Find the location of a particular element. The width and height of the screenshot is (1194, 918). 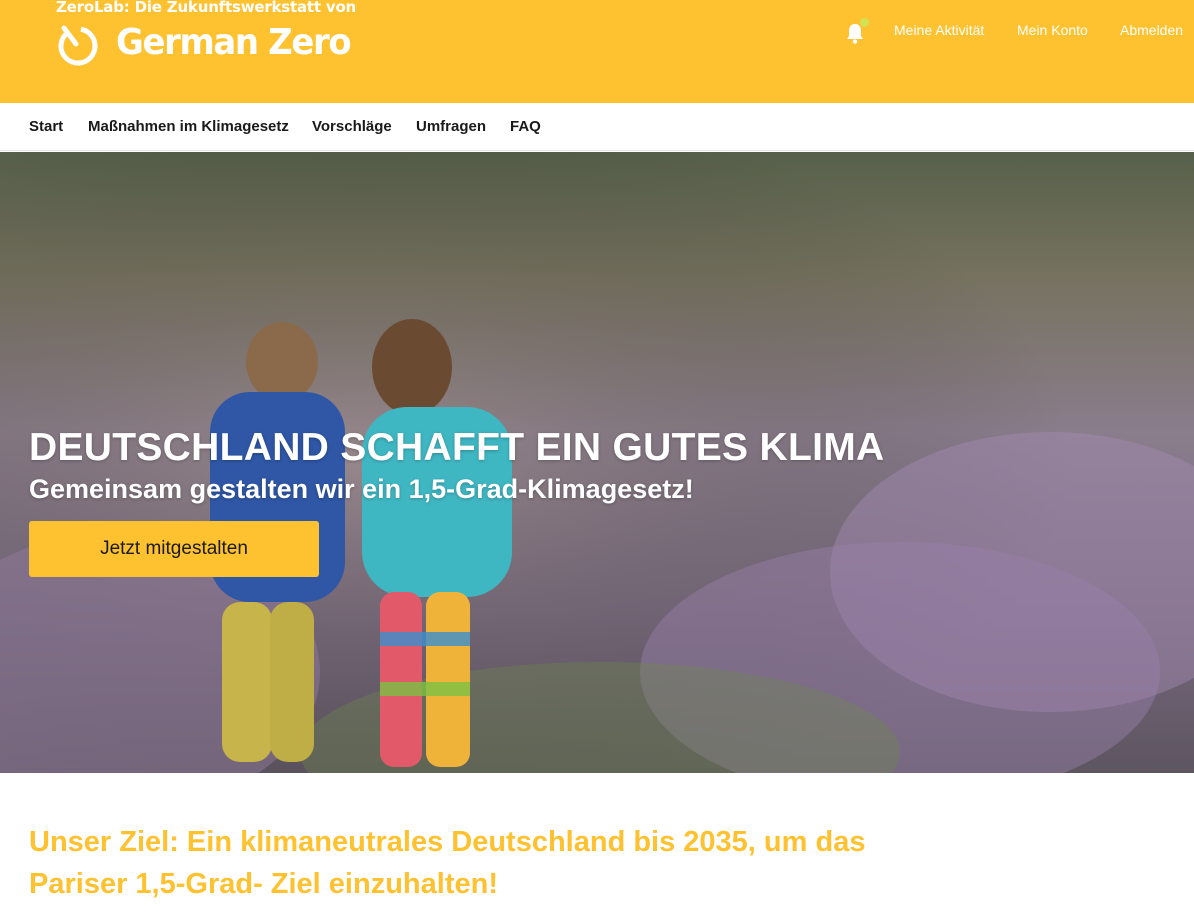

nav-item-proposals: Vorschläge is located at coordinates (352, 126).